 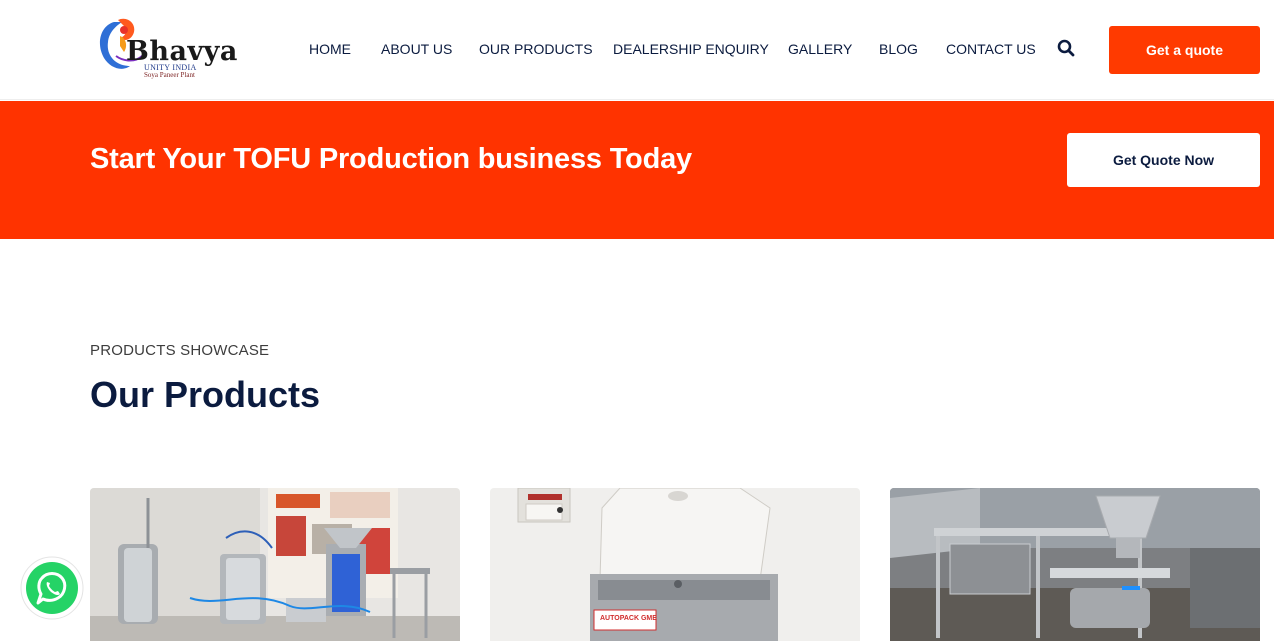 I want to click on nav-contact-us: CONTACT US, so click(x=991, y=49).